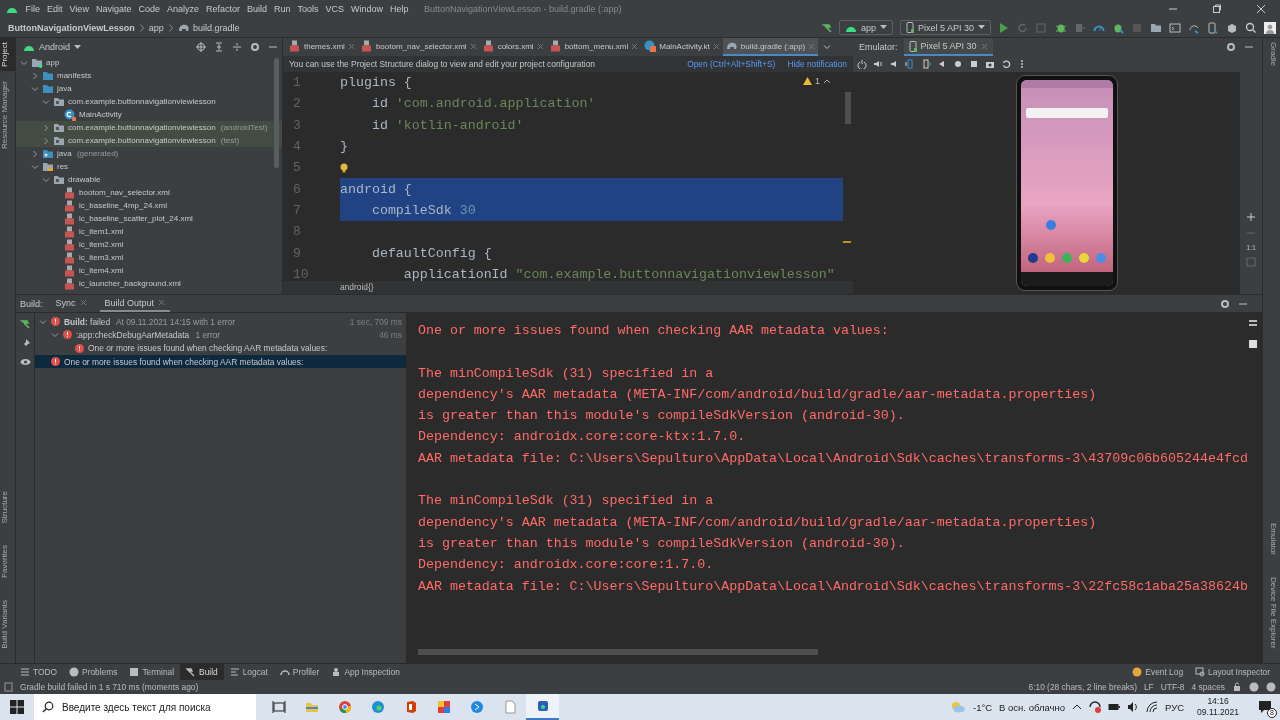 Image resolution: width=1280 pixels, height=720 pixels. Describe the element at coordinates (109, 687) in the screenshot. I see `status-message: Gradle build failed in 1 s 710 ms (moments ago)` at that location.